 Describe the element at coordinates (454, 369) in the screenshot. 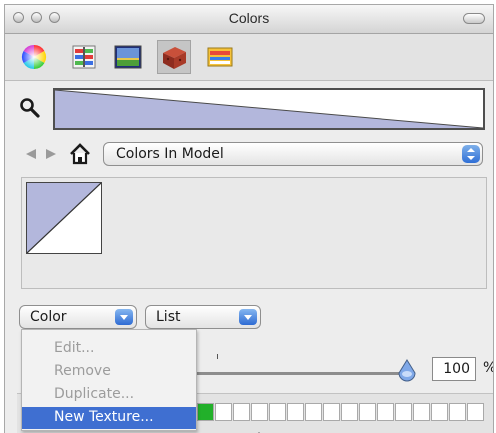

I see `opacity-value-field: 100` at that location.